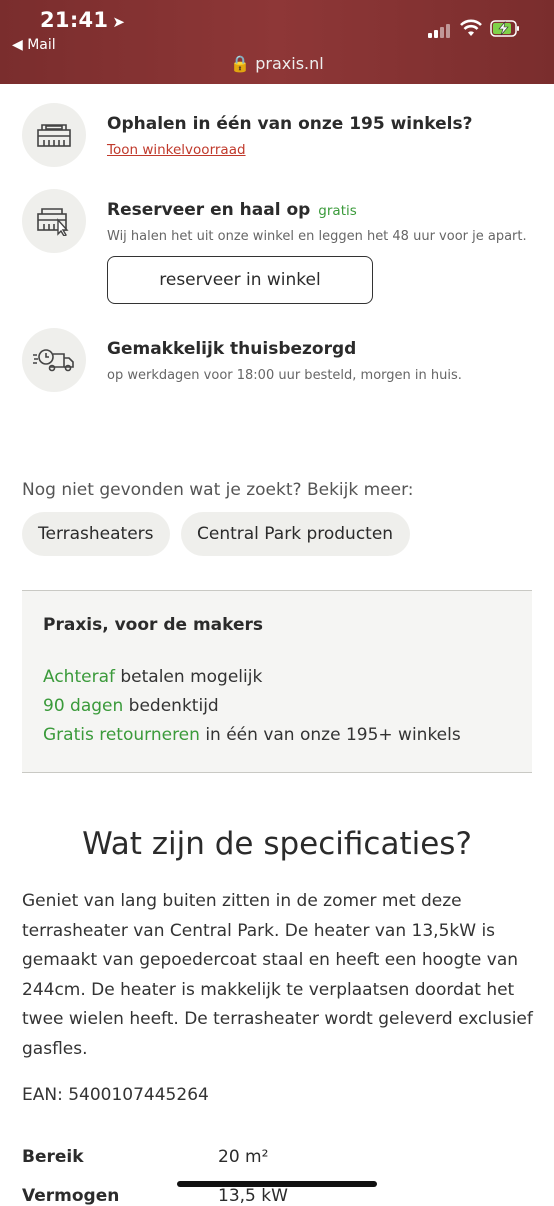 The width and height of the screenshot is (554, 1206). I want to click on spec-label-power: Vermogen, so click(71, 1196).